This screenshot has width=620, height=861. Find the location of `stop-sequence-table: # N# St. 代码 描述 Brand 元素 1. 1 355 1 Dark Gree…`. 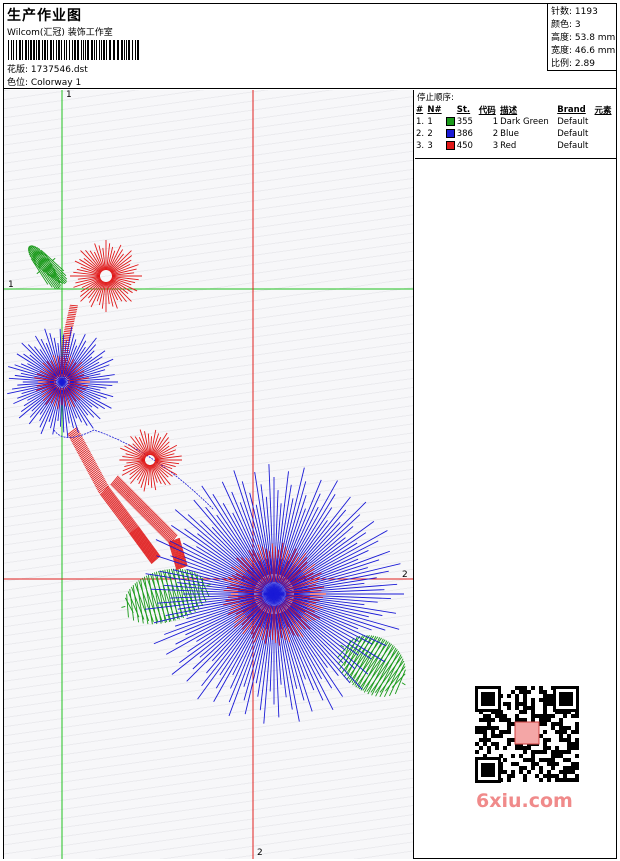

stop-sequence-table: # N# St. 代码 描述 Brand 元素 1. 1 355 1 Dark Gree… is located at coordinates (515, 128).